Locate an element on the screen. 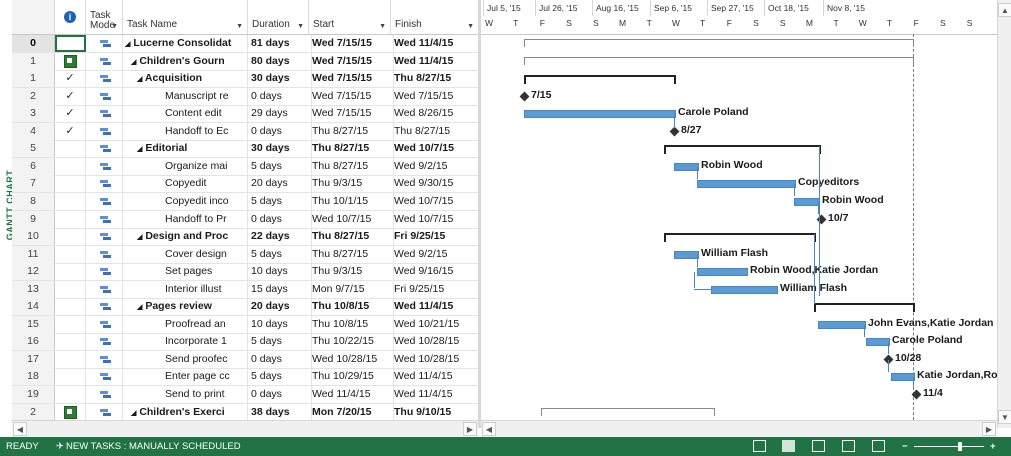 This screenshot has height=456, width=1011. summary-bar is located at coordinates (599, 76).